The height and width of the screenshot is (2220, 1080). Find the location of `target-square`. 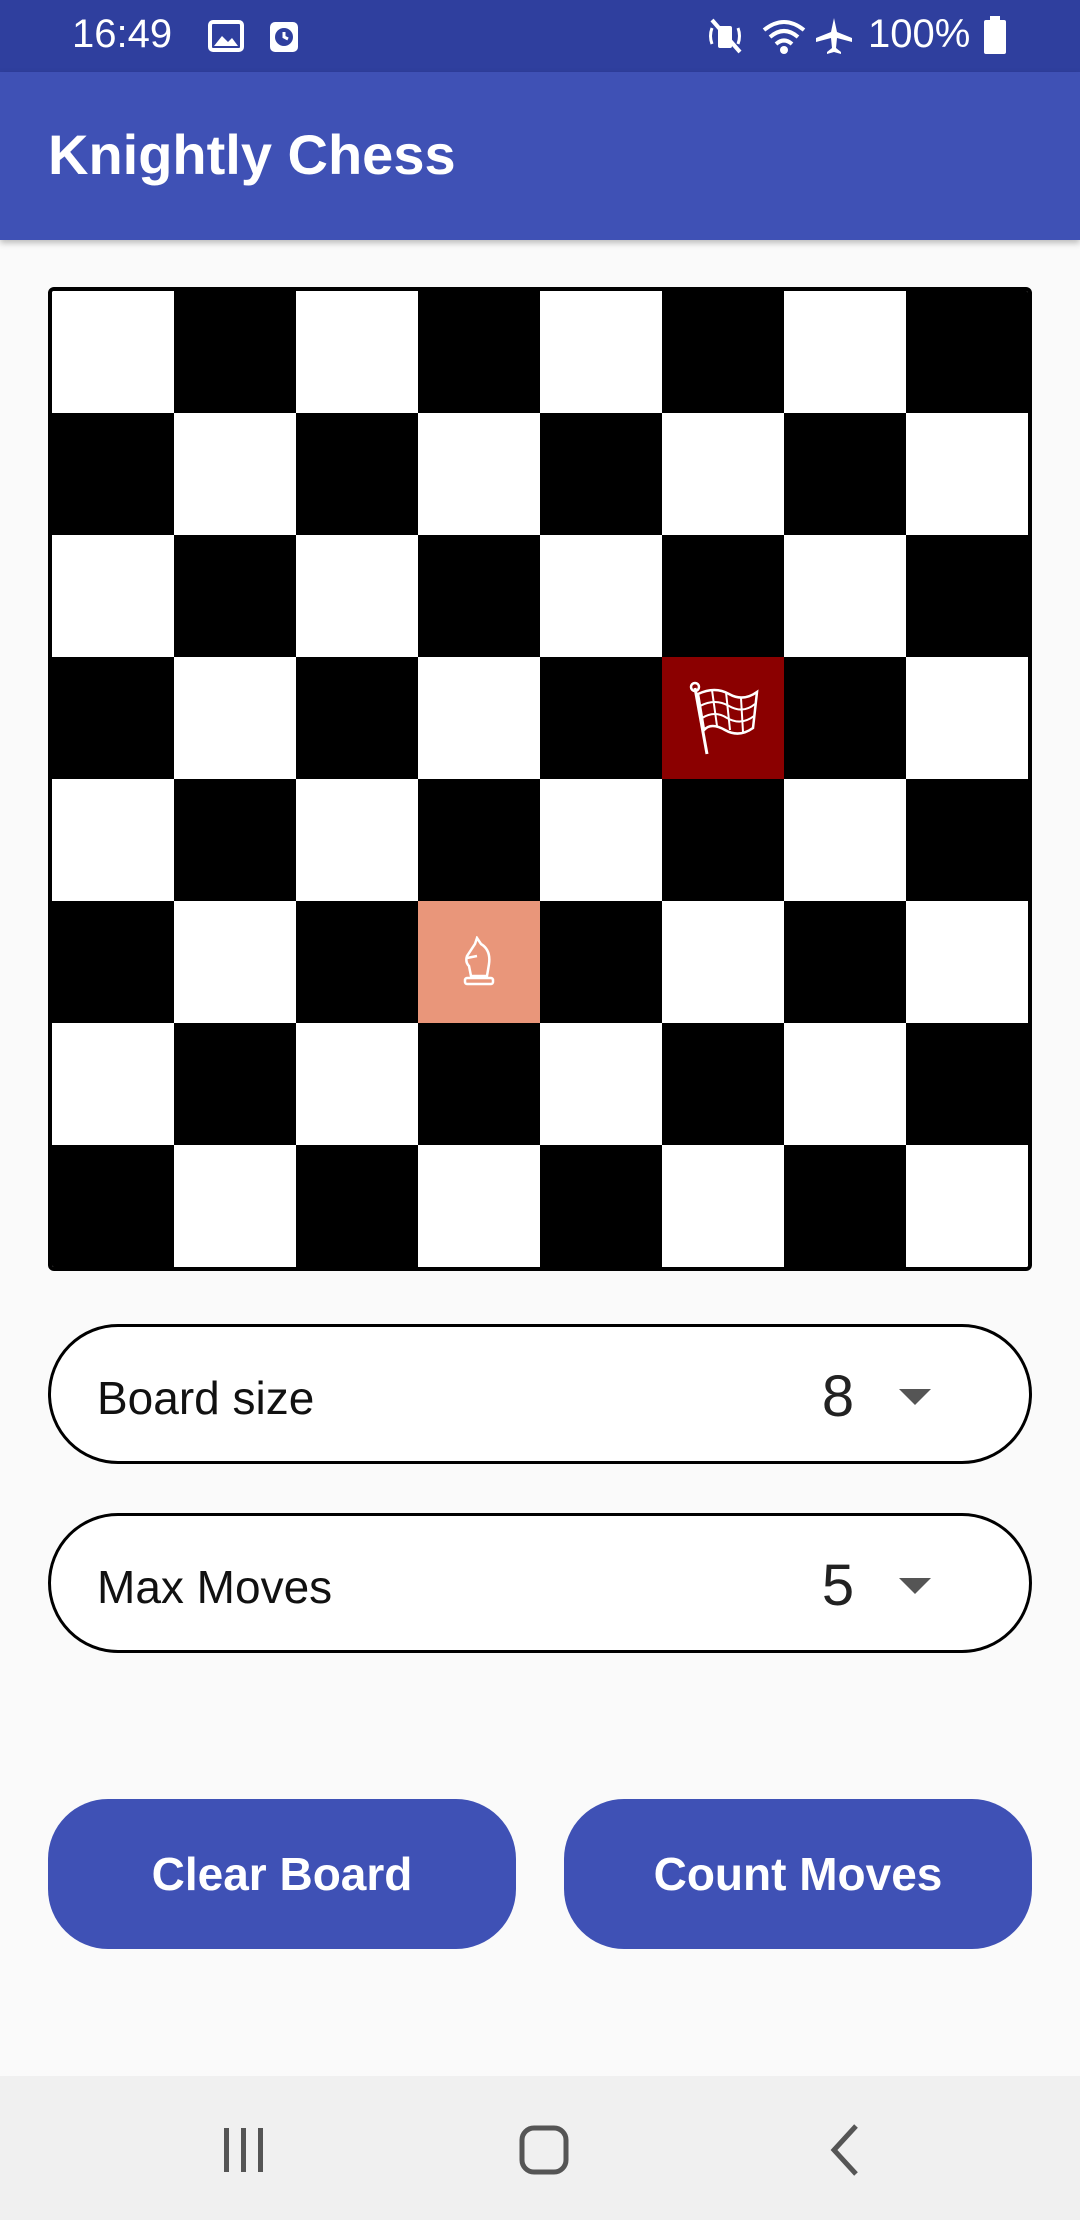

target-square is located at coordinates (723, 718).